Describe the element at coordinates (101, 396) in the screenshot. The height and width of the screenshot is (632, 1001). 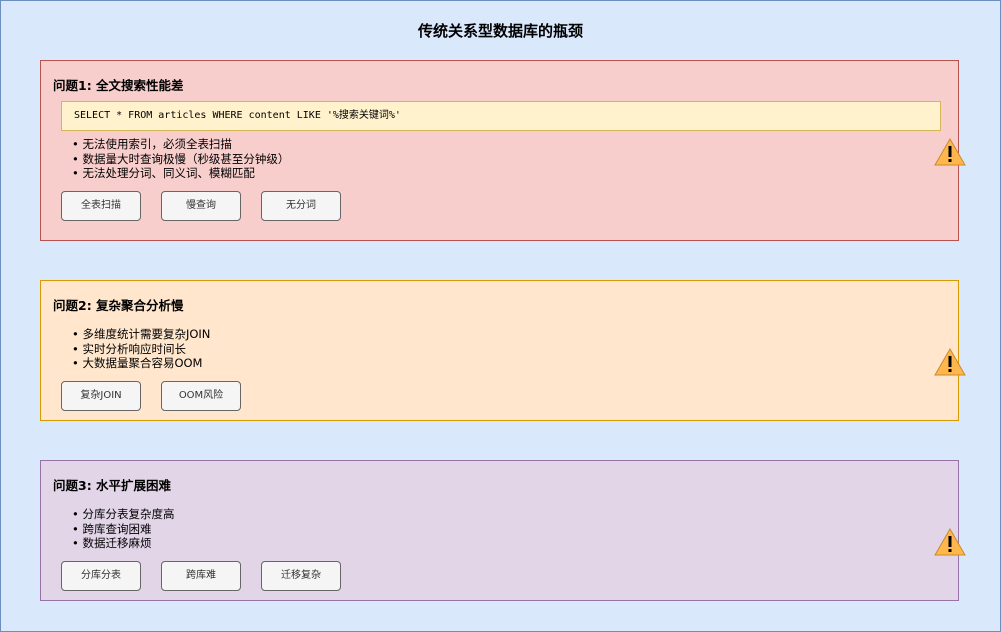
I see `tag-complex-join: 复杂JOIN` at that location.